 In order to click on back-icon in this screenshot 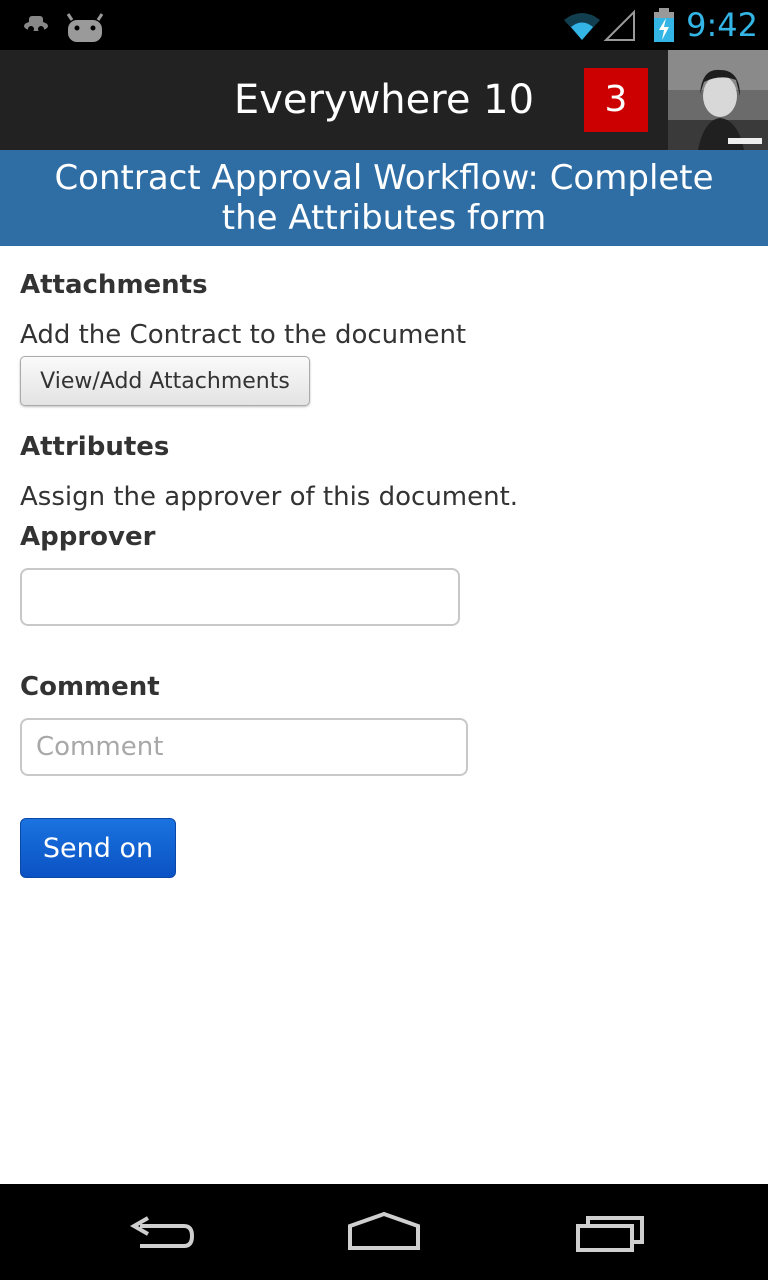, I will do `click(162, 1232)`.